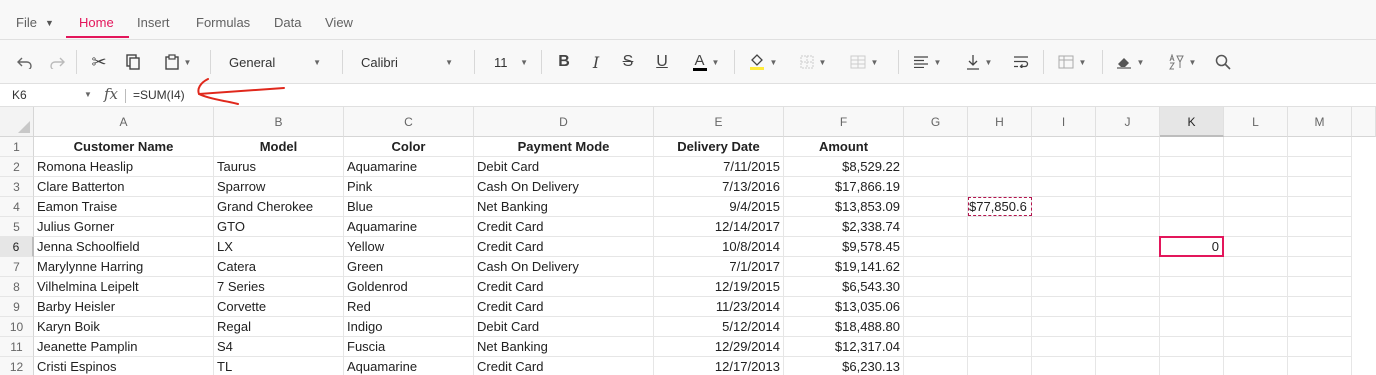  What do you see at coordinates (936, 267) in the screenshot?
I see `cell-g7` at bounding box center [936, 267].